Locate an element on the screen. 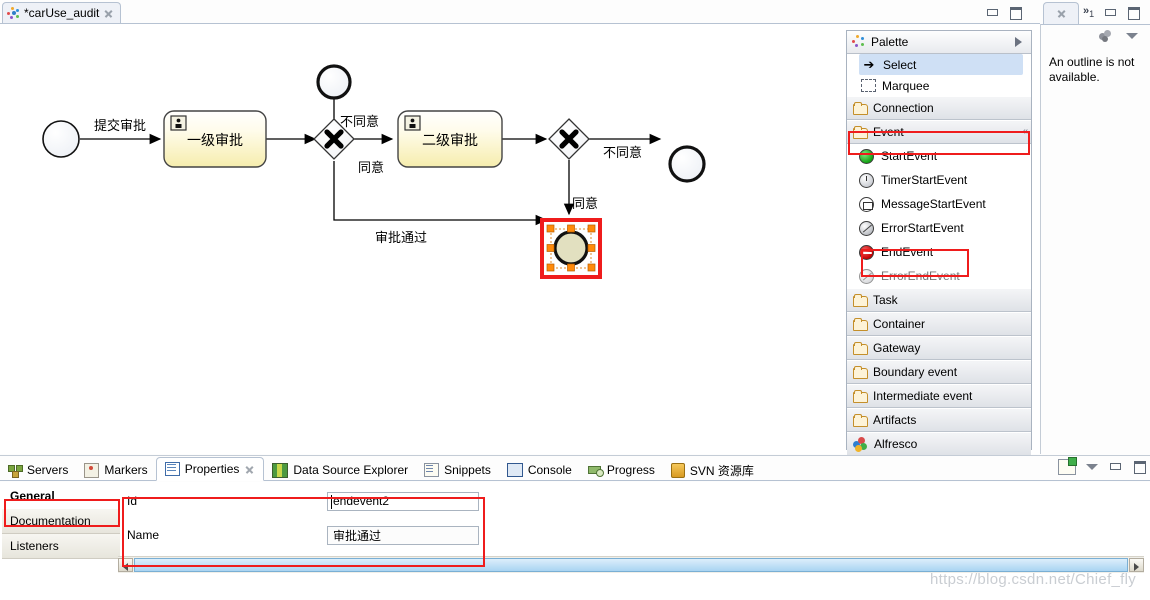  scroll-right-icon is located at coordinates (1136, 565).